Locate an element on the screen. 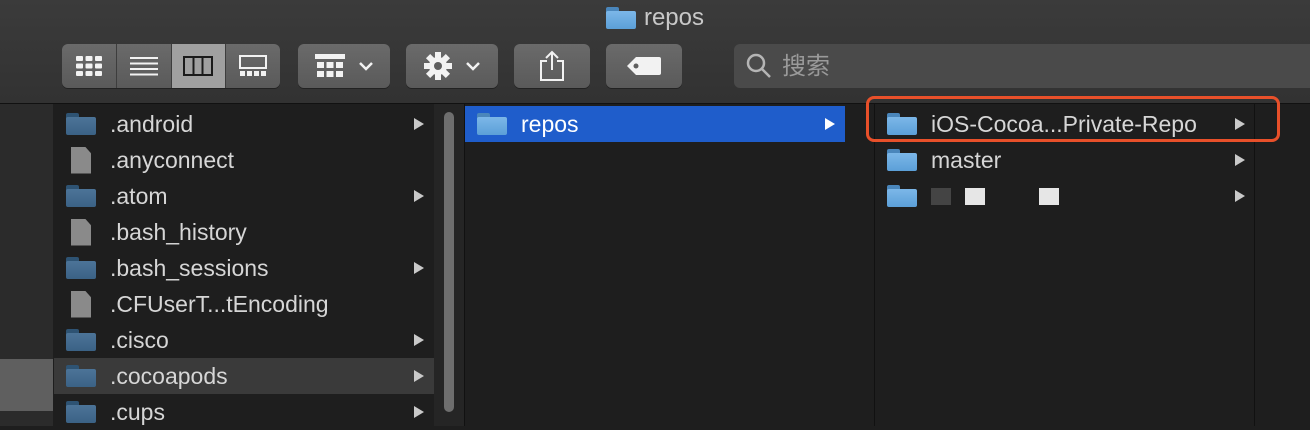 The image size is (1310, 430). item-label: master is located at coordinates (966, 159).